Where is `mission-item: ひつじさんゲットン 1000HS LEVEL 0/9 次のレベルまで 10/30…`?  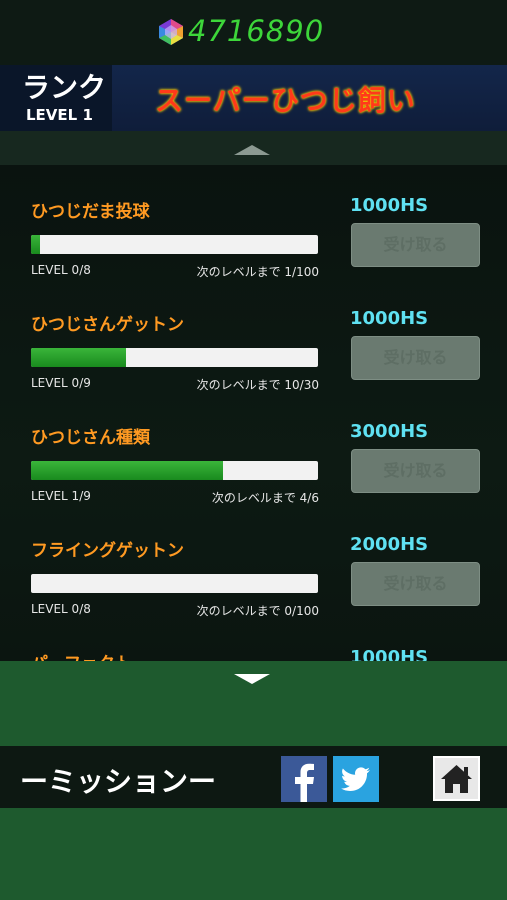
mission-item: ひつじさんゲットン 1000HS LEVEL 0/9 次のレベルまで 10/30… is located at coordinates (253, 344).